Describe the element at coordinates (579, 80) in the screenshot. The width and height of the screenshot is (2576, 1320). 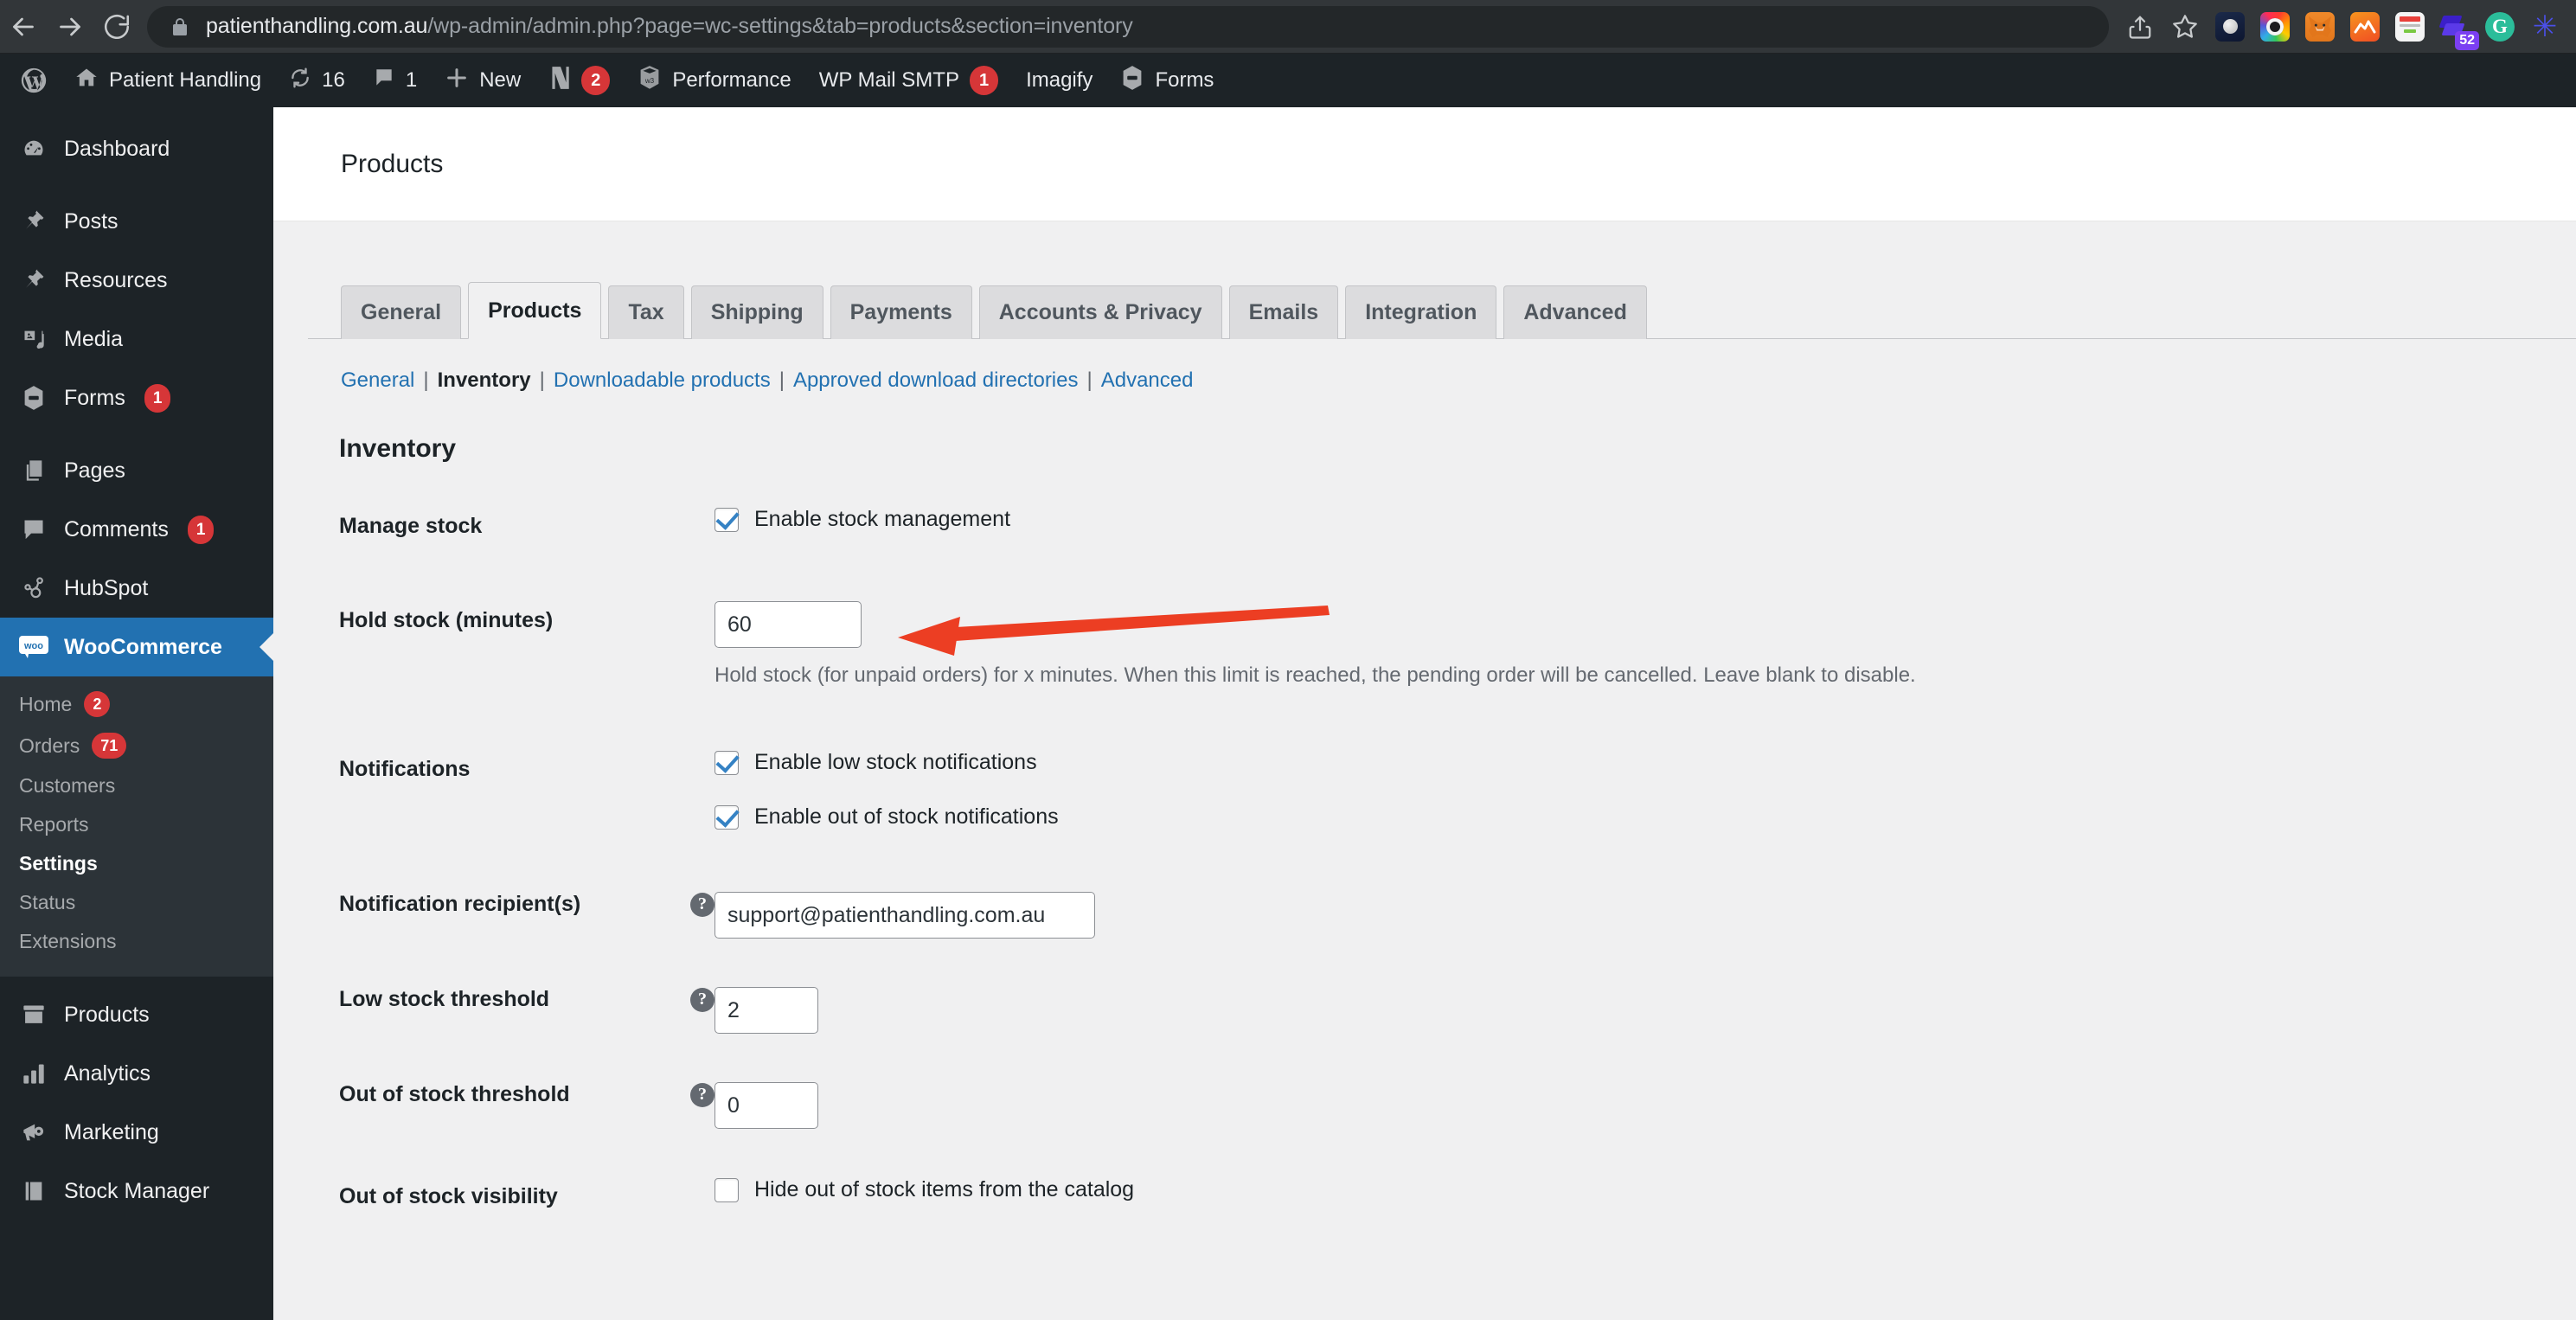
I see `adminbar-yoast: 2` at that location.